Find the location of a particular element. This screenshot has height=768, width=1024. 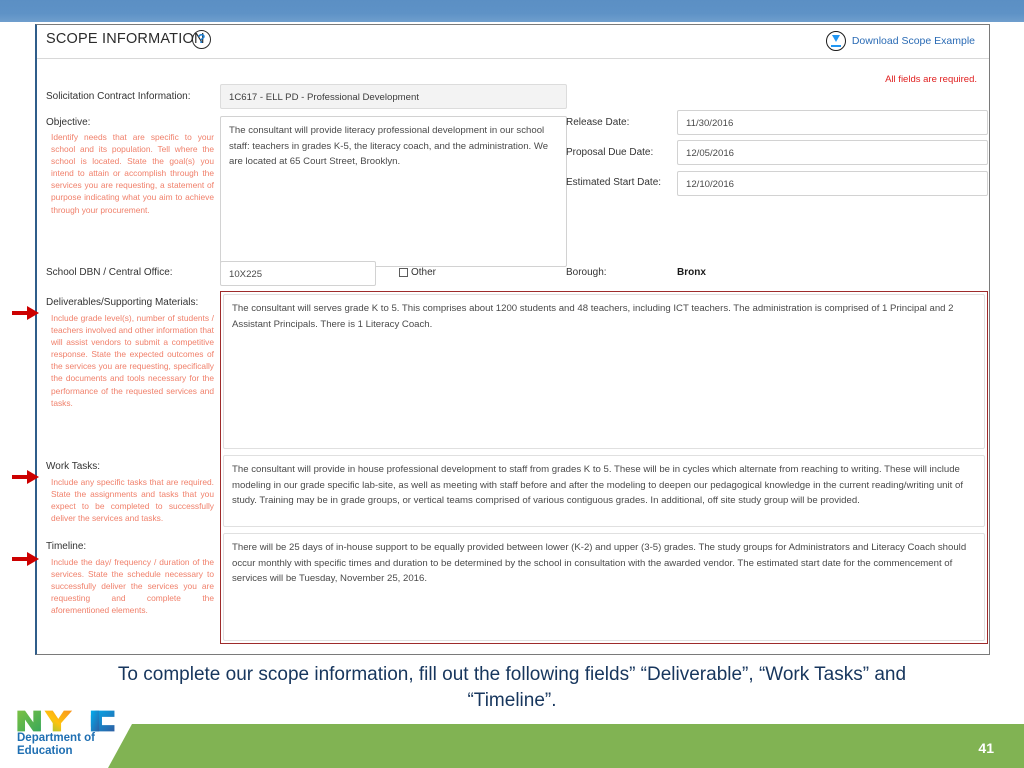

page-number: 41 is located at coordinates (986, 748).